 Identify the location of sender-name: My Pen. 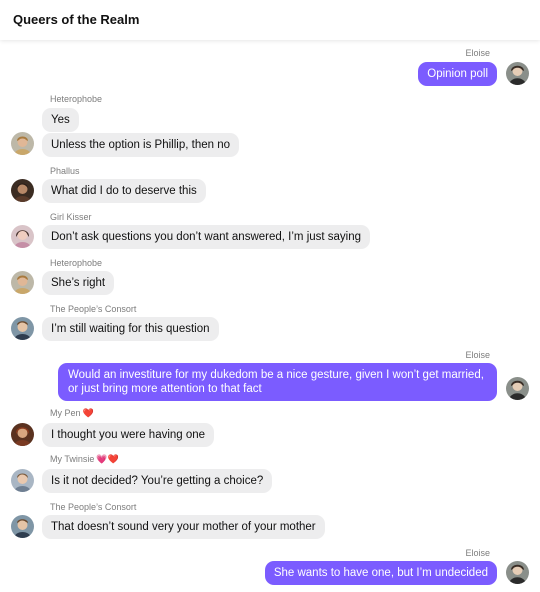
(65, 413).